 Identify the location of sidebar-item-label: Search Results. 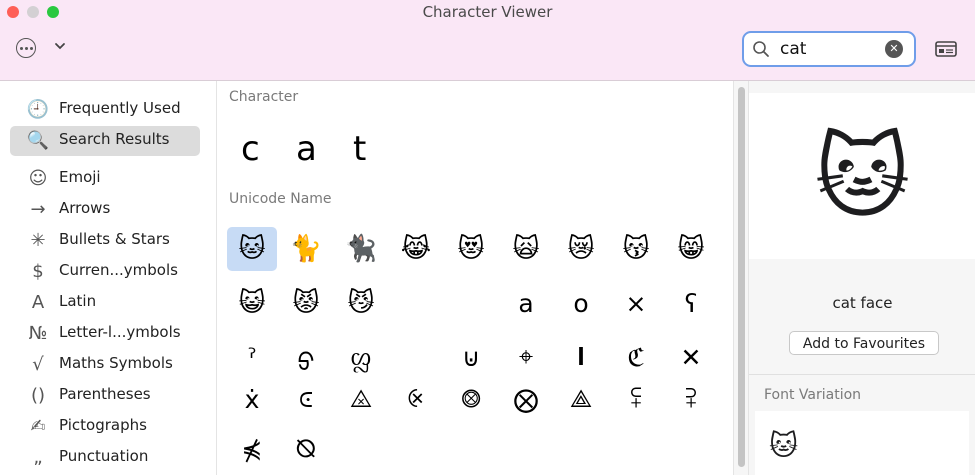
(114, 139).